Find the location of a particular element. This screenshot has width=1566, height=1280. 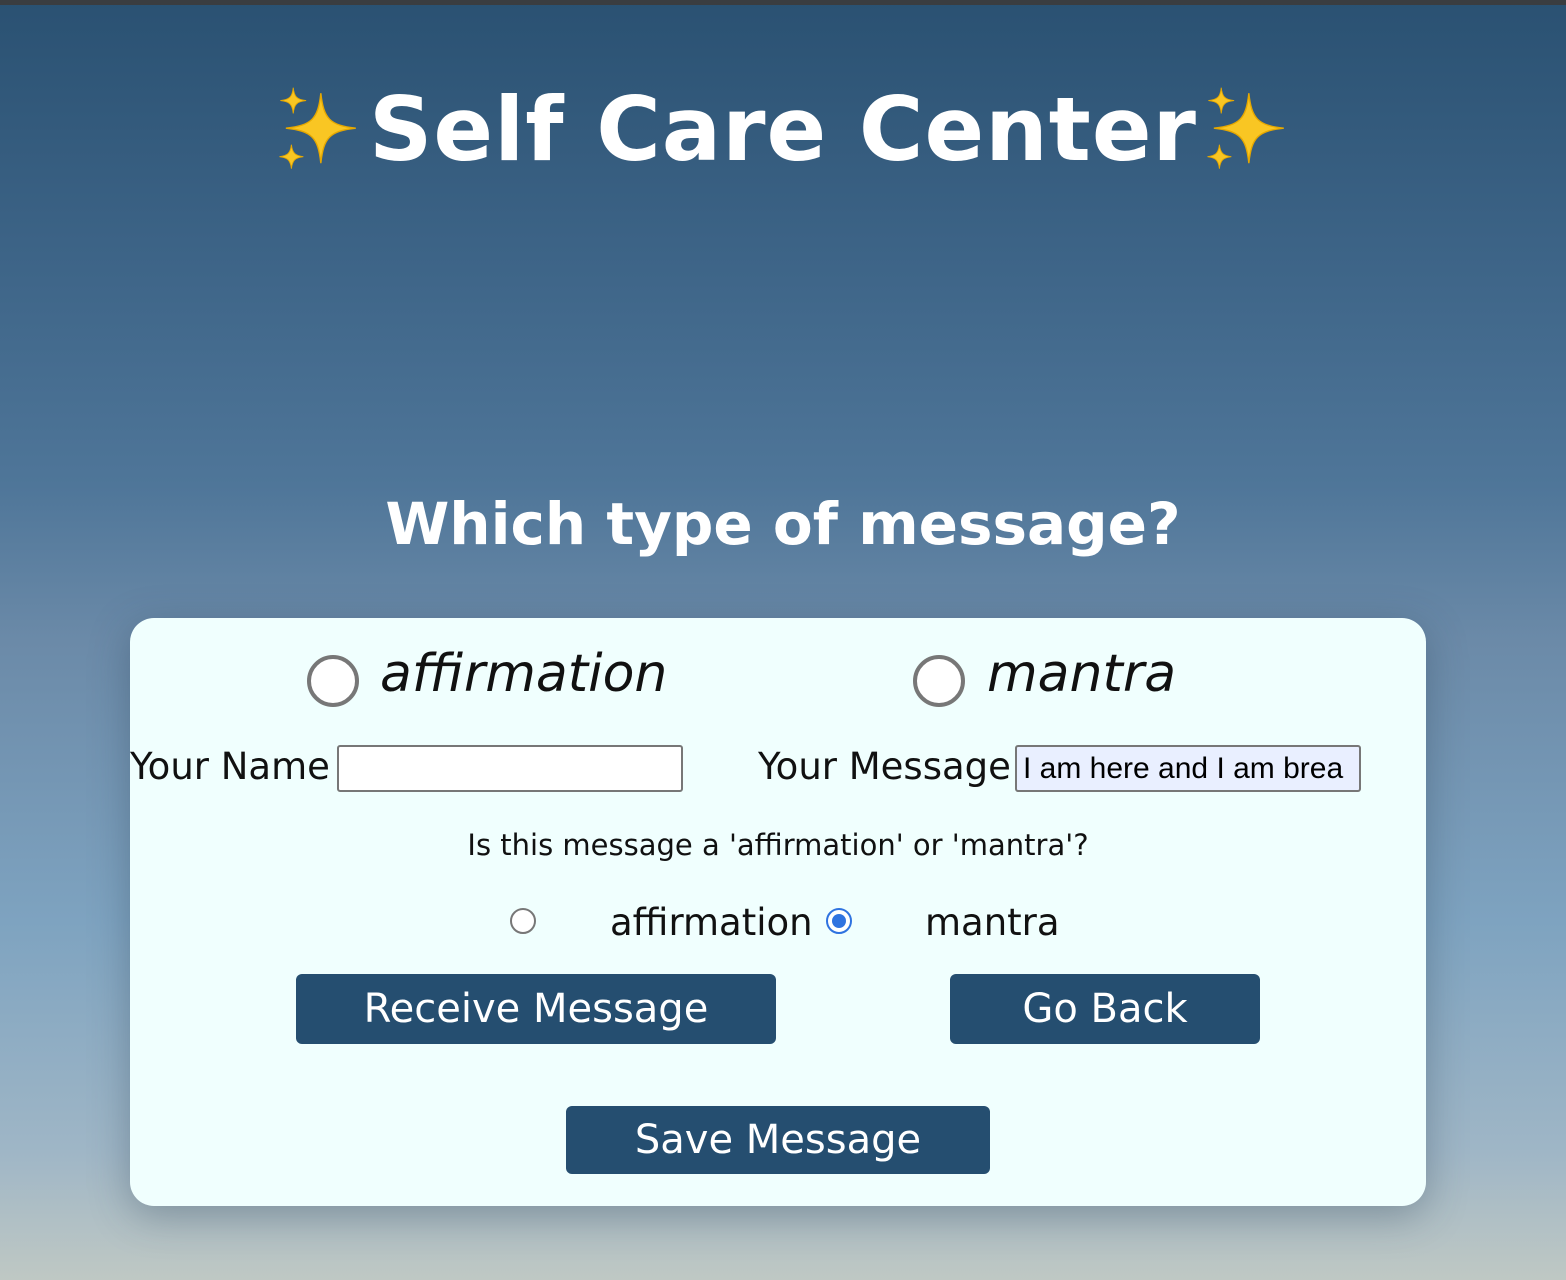

type-affirmation-radio is located at coordinates (523, 921).